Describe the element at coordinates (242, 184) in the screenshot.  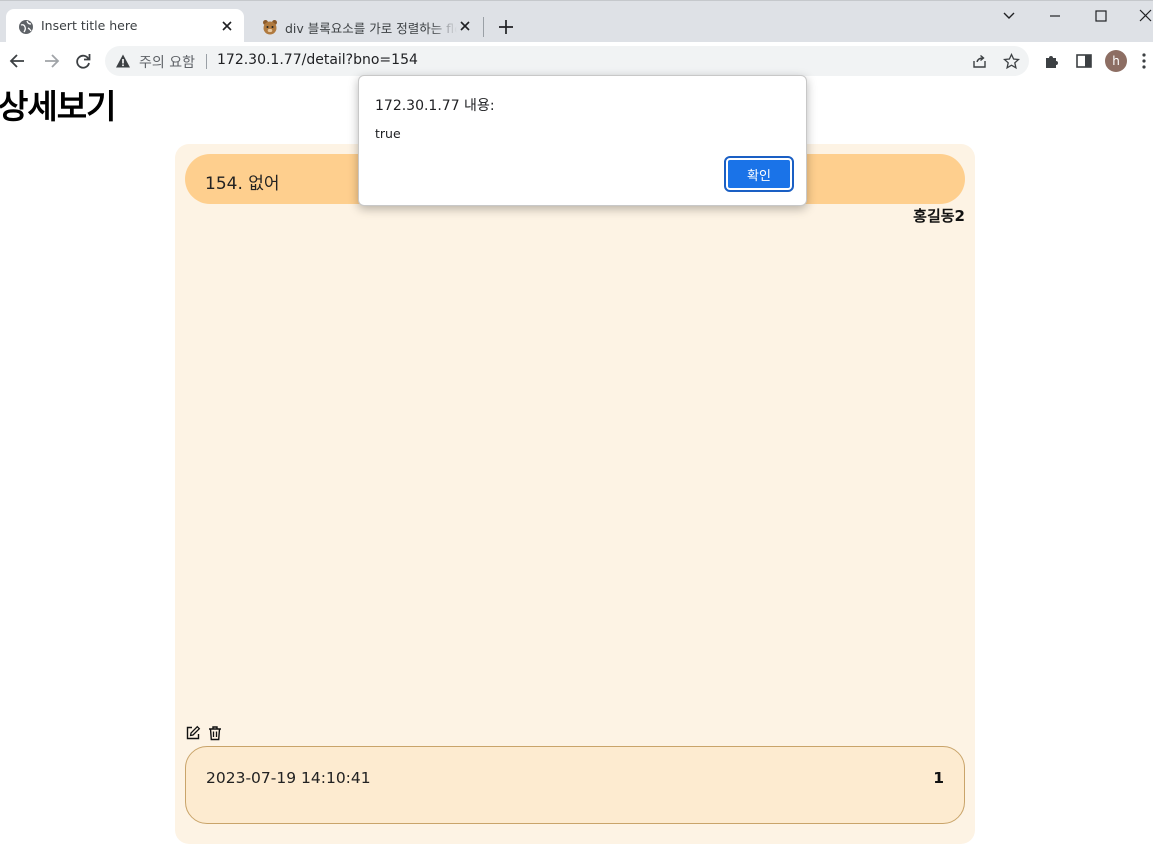
I see `post-title: 154. 없어` at that location.